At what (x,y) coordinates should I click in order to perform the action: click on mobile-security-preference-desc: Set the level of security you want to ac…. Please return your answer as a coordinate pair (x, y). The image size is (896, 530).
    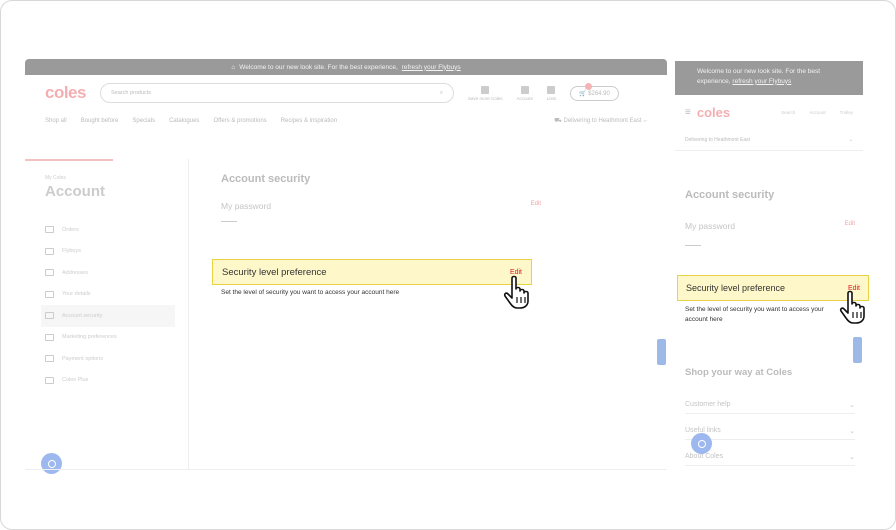
    Looking at the image, I should click on (754, 315).